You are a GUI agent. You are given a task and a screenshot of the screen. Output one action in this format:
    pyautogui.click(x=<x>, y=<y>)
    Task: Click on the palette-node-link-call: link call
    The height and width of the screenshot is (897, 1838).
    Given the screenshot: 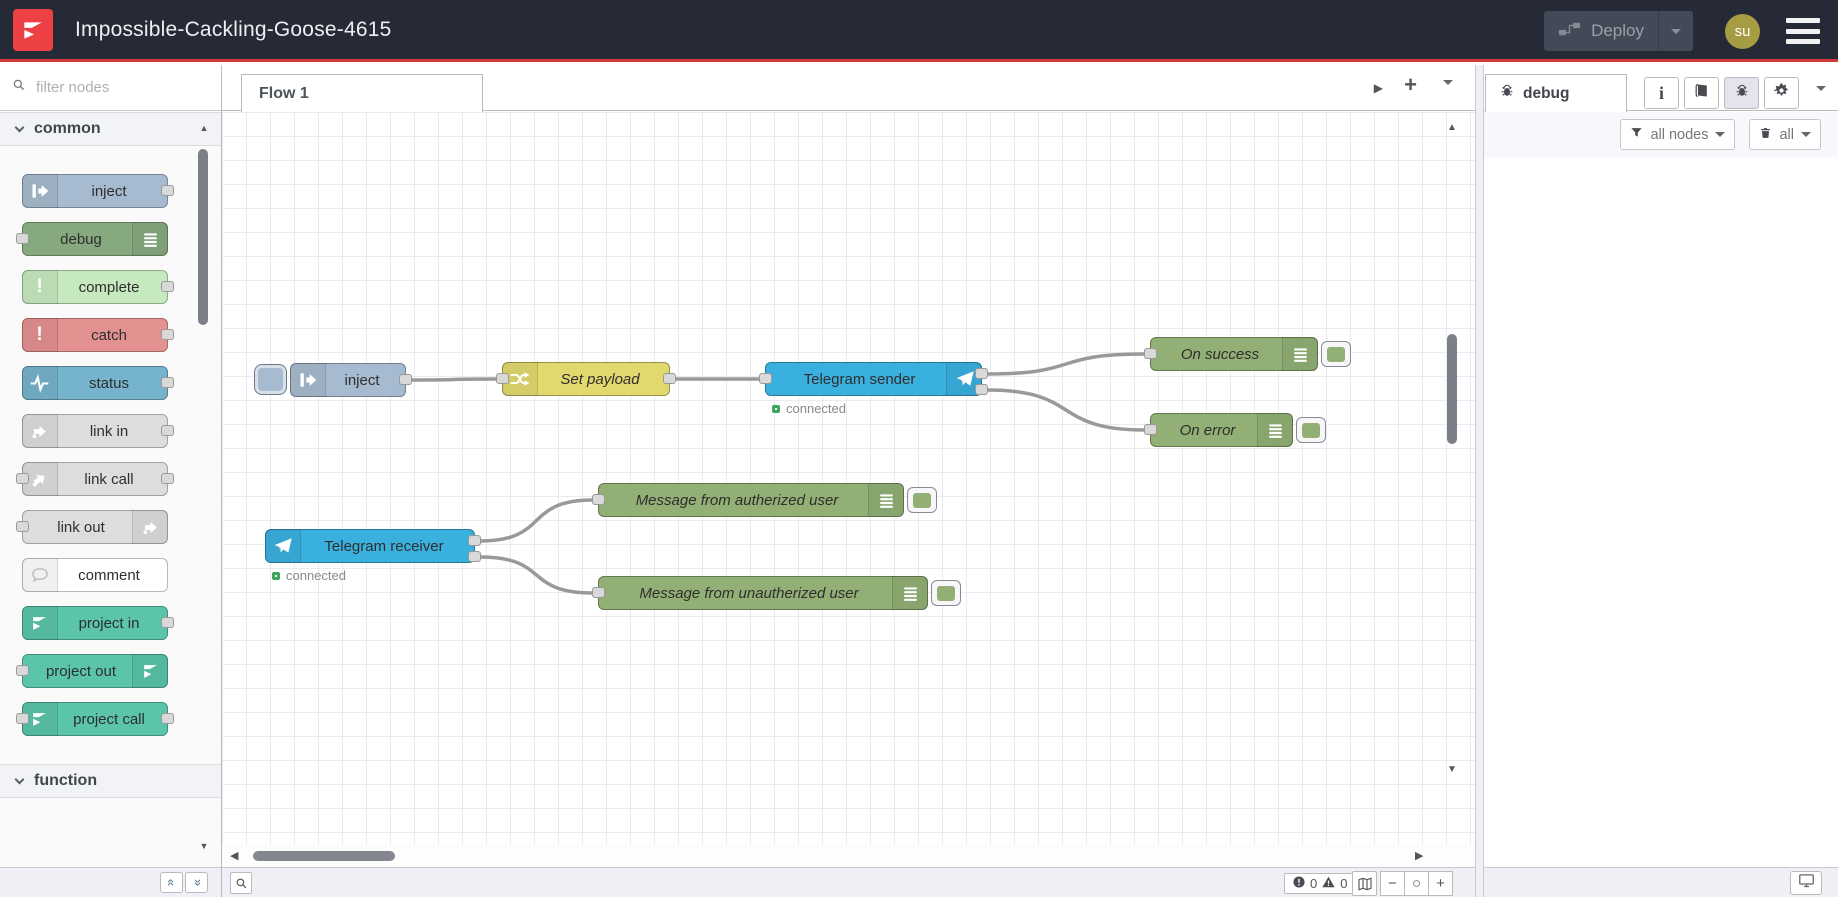 What is the action you would take?
    pyautogui.click(x=95, y=479)
    